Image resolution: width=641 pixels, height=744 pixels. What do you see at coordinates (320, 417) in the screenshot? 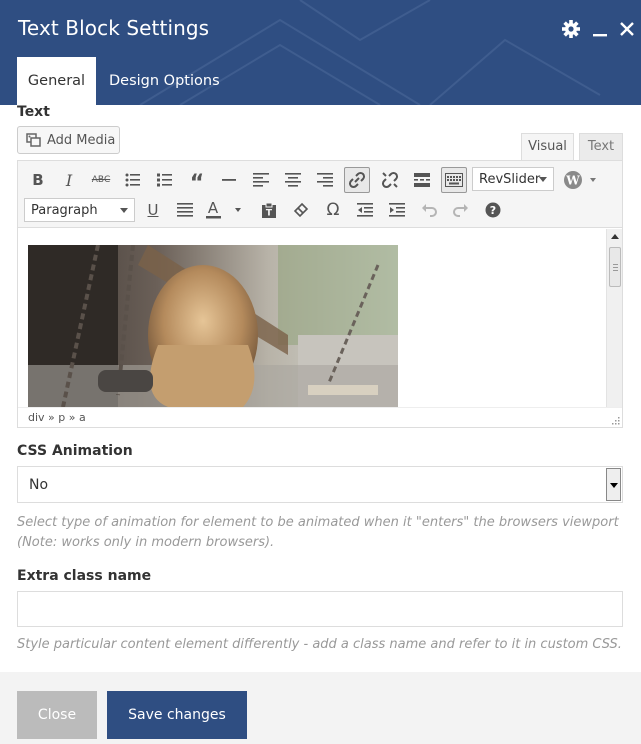
I see `editor-status-path: div » p » a` at bounding box center [320, 417].